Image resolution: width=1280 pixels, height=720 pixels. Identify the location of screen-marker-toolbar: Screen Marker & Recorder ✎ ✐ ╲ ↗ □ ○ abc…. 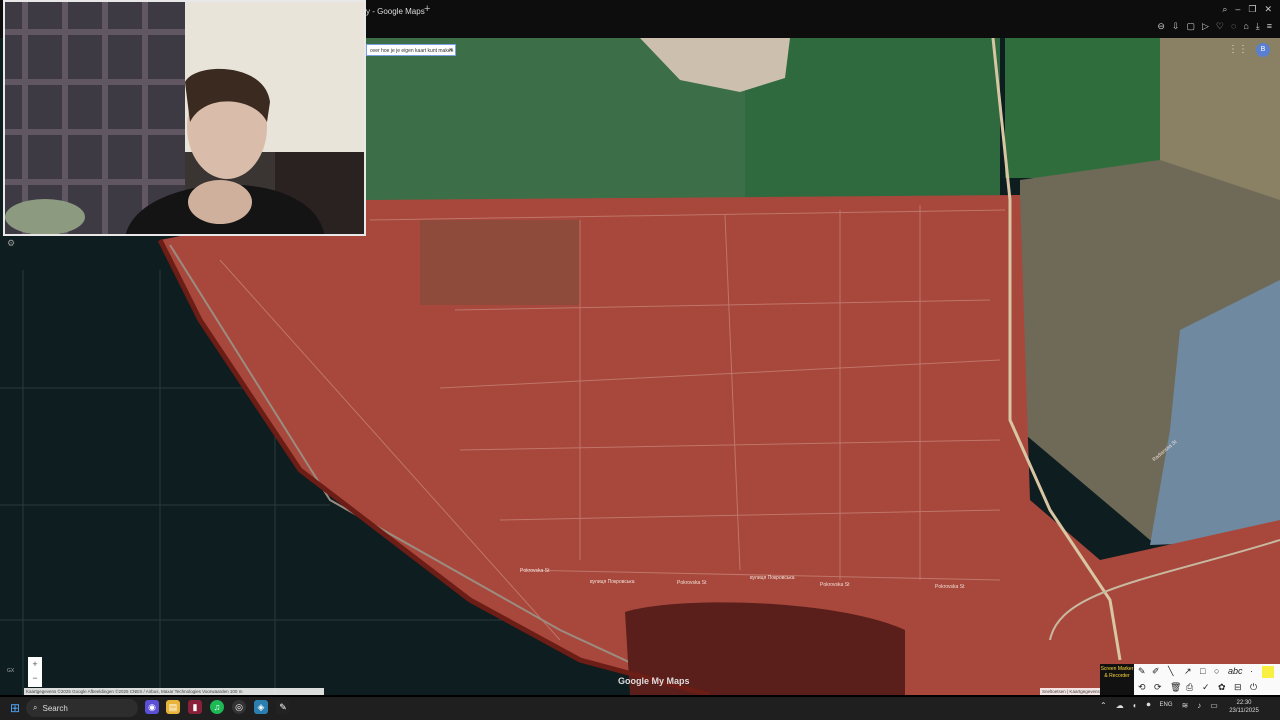
(1190, 679).